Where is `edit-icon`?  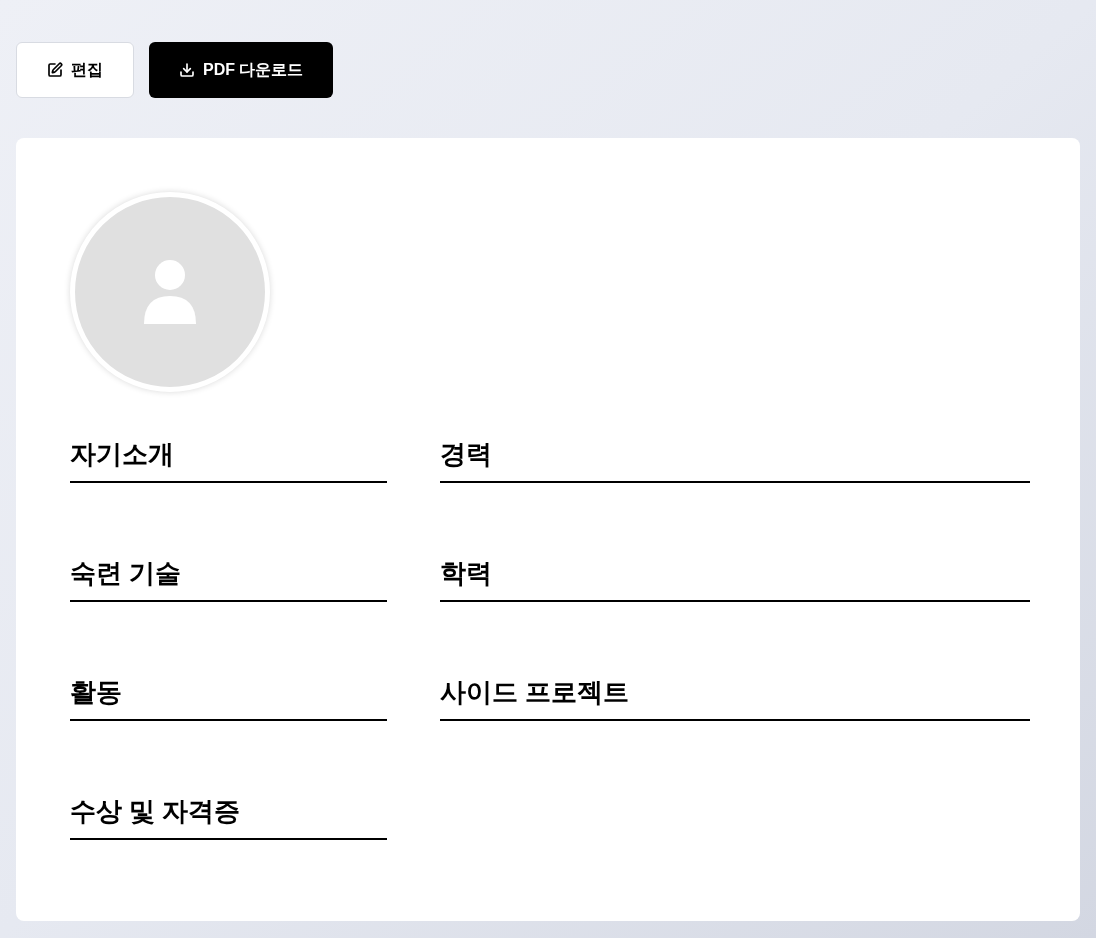
edit-icon is located at coordinates (55, 70).